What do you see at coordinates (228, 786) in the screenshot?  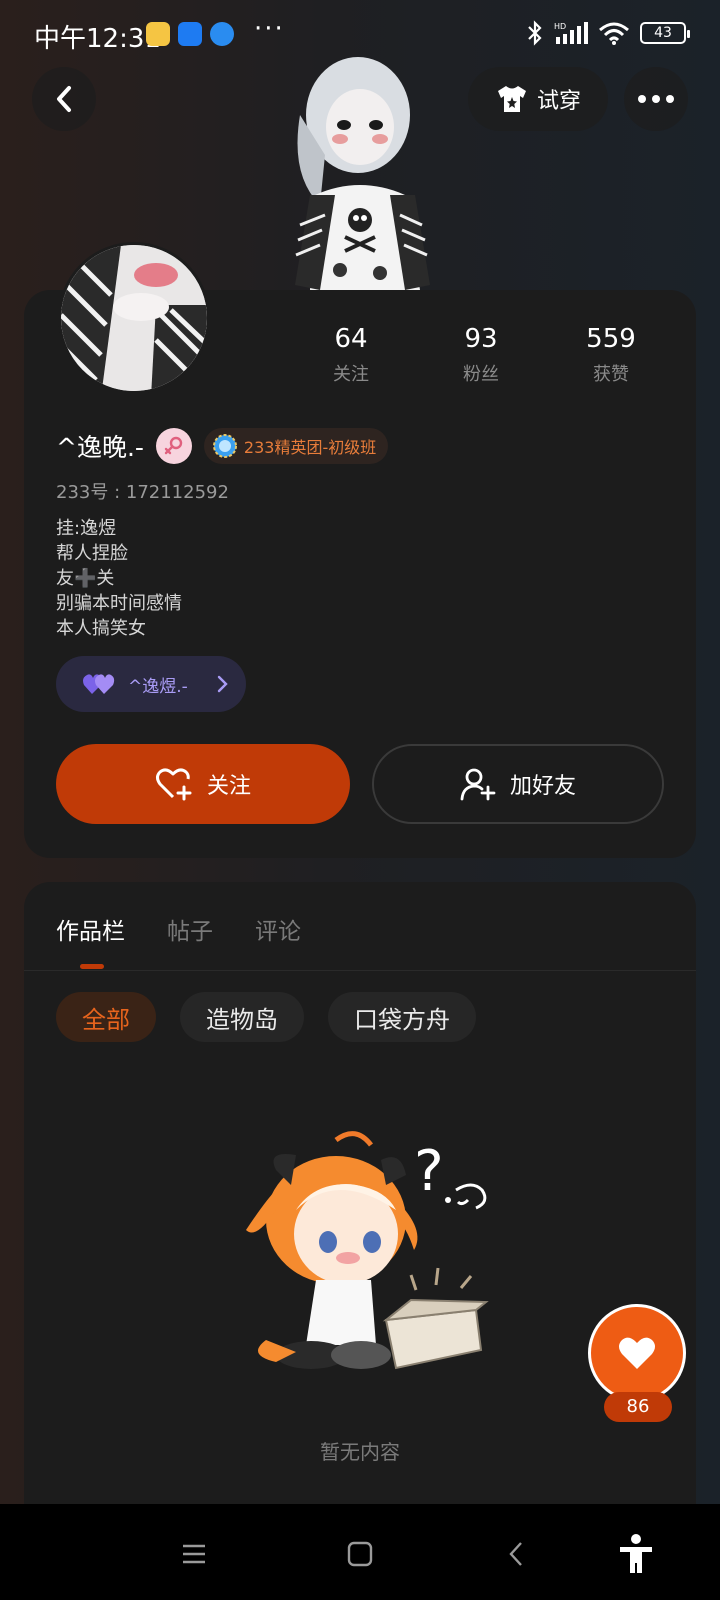 I see `follow-label: 关注` at bounding box center [228, 786].